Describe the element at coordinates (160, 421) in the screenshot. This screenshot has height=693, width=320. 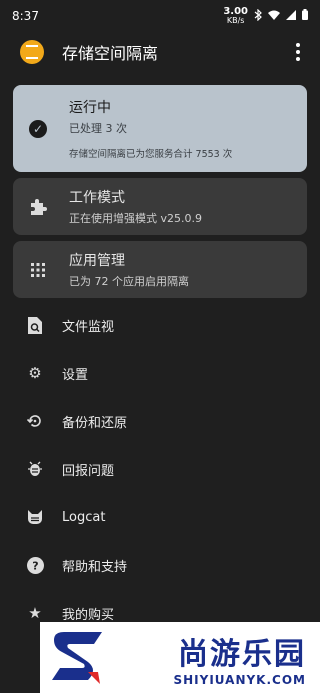
I see `menu-item-backup-restore: 备份和还原` at that location.